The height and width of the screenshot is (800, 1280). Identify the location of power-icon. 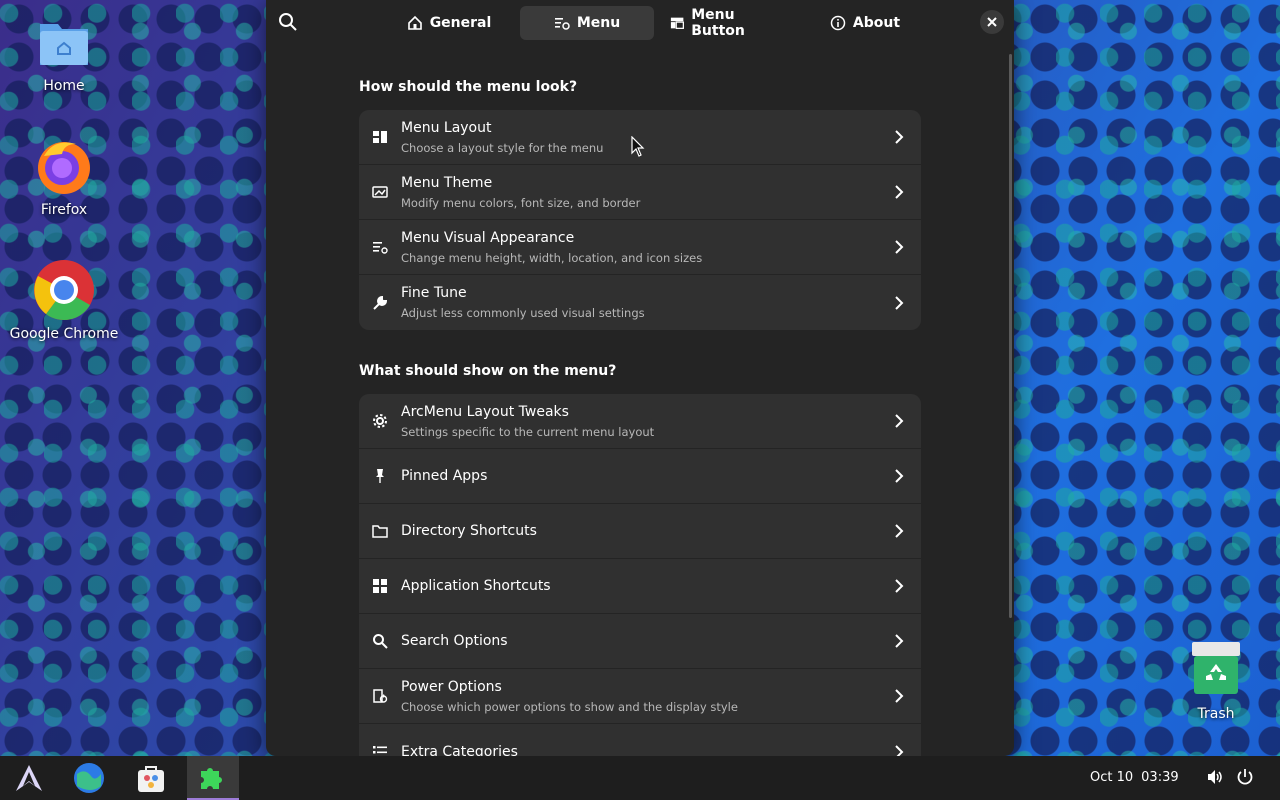
(1245, 777).